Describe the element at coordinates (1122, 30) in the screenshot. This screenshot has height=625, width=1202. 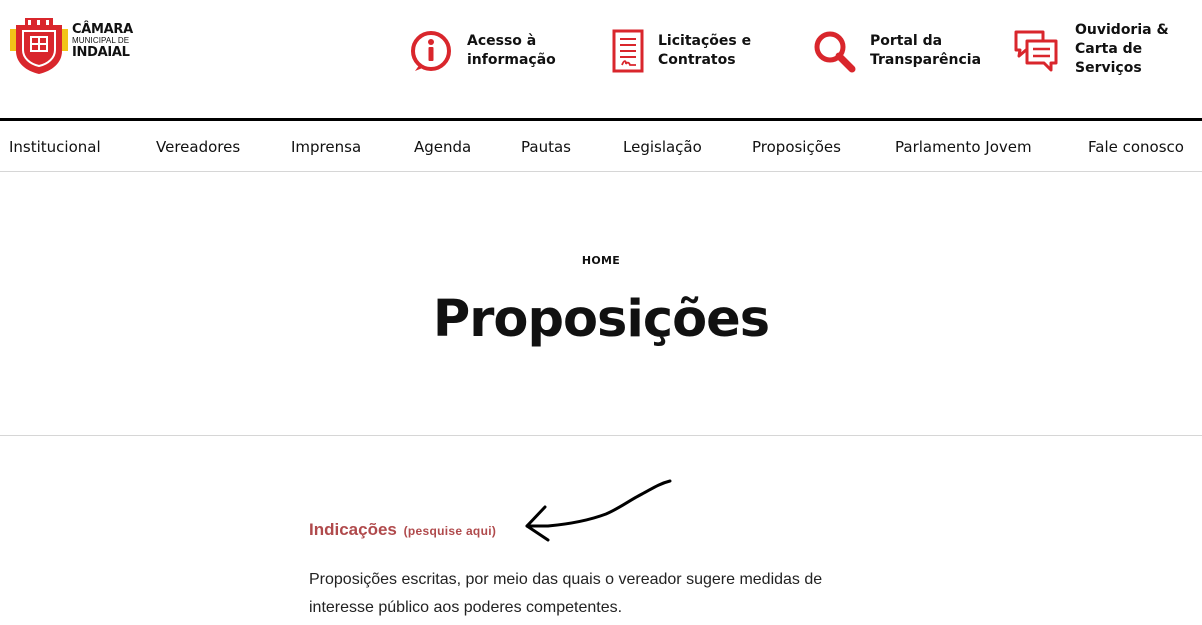
I see `quick-link-label-1: Ouvidoria &` at that location.